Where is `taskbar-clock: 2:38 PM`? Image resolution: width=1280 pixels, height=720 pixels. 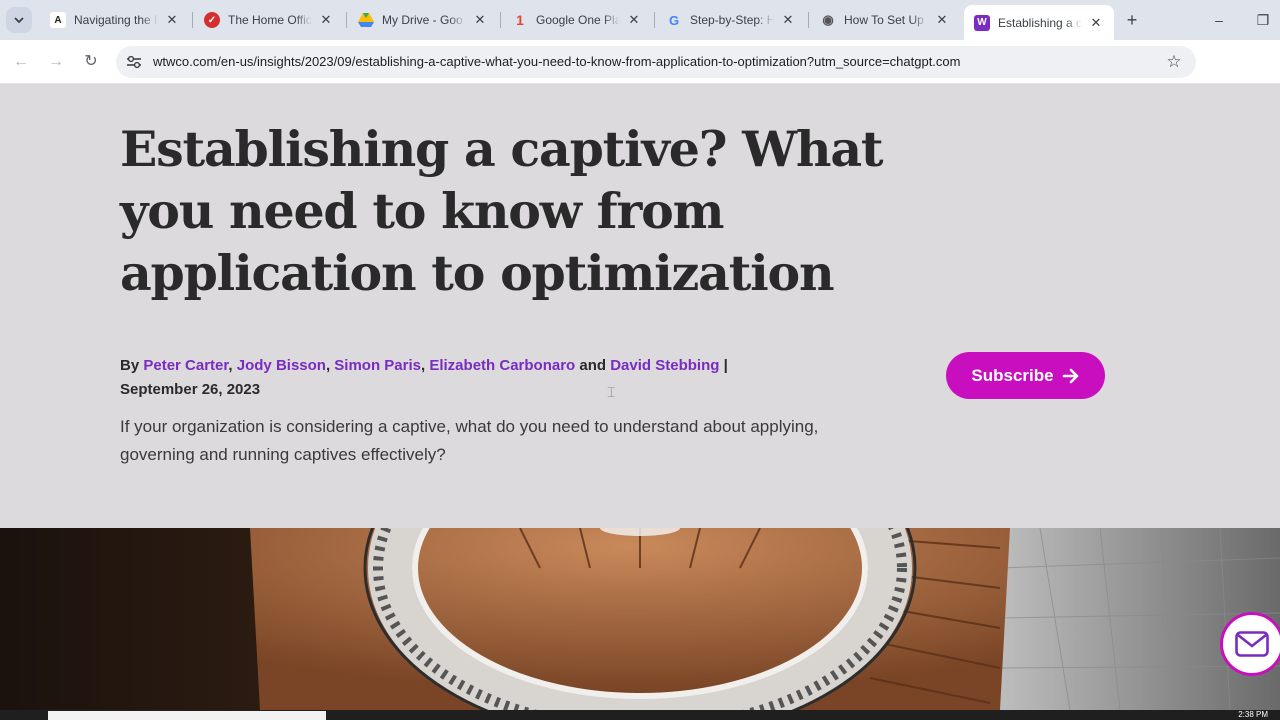 taskbar-clock: 2:38 PM is located at coordinates (1253, 714).